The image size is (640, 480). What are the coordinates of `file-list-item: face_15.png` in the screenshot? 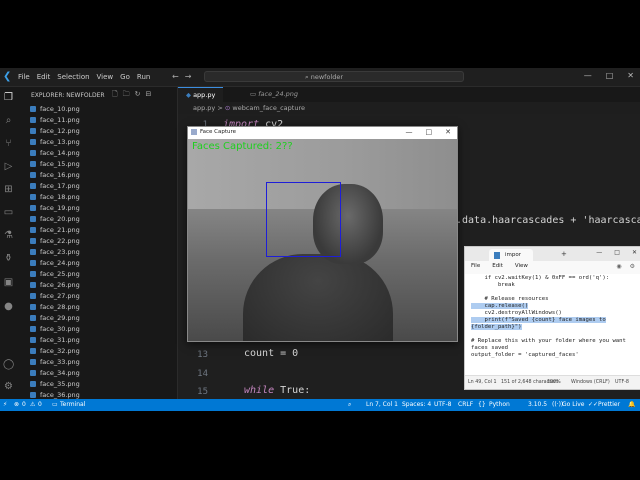 It's located at (97, 163).